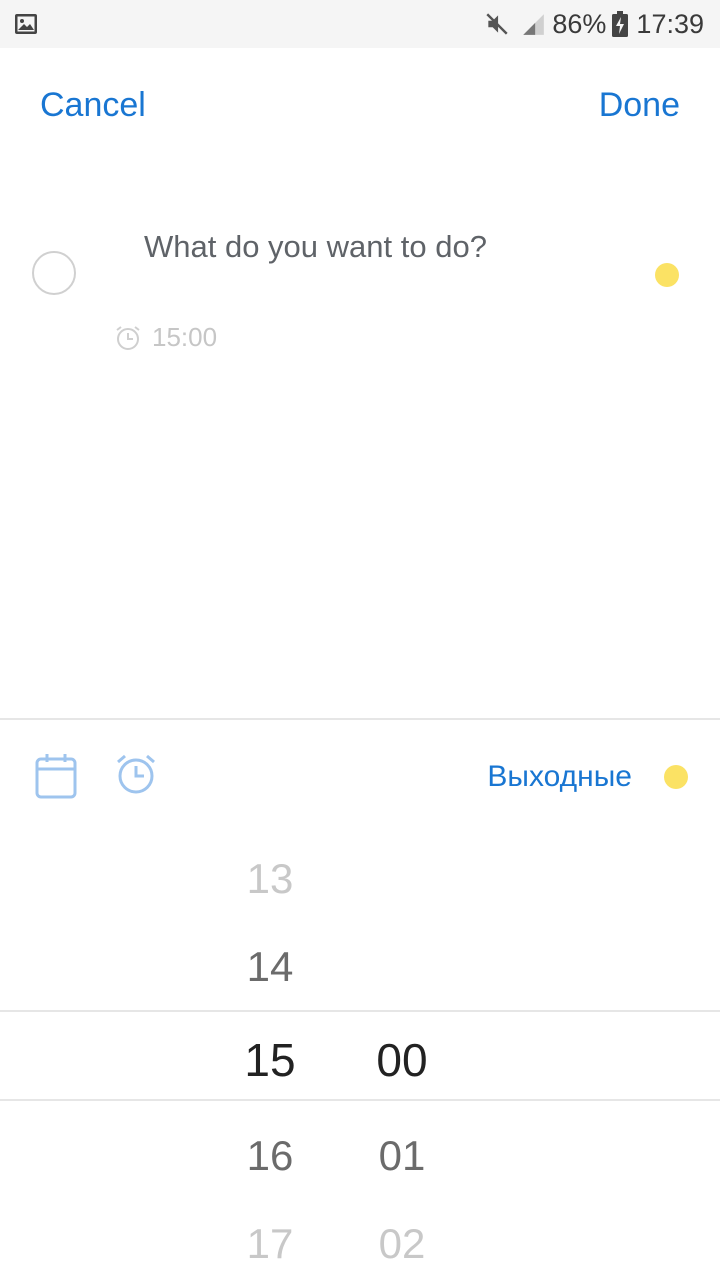 The height and width of the screenshot is (1280, 720). What do you see at coordinates (128, 337) in the screenshot?
I see `alarm-clock-icon` at bounding box center [128, 337].